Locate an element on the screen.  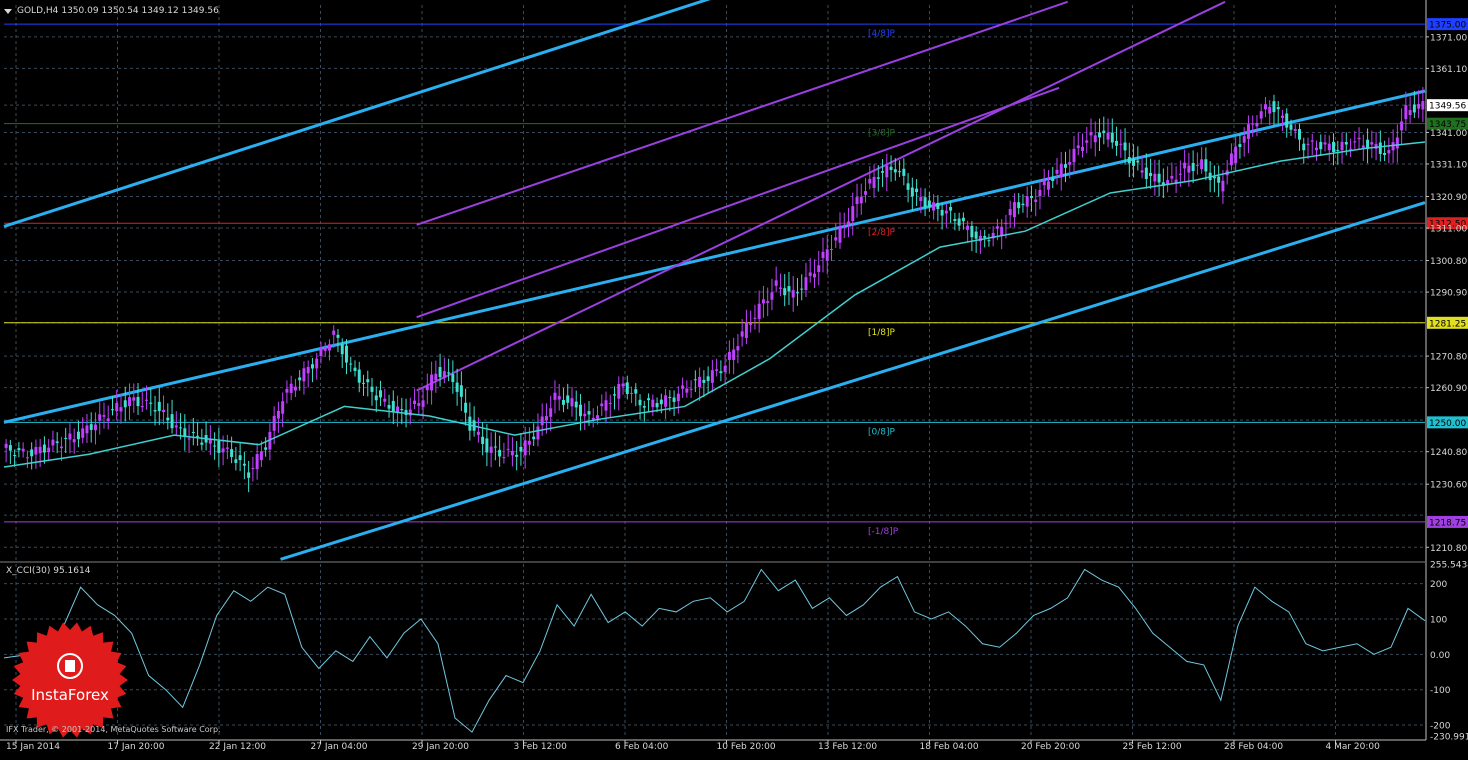
time-tick-label: 6 Feb 04:00 is located at coordinates (642, 747).